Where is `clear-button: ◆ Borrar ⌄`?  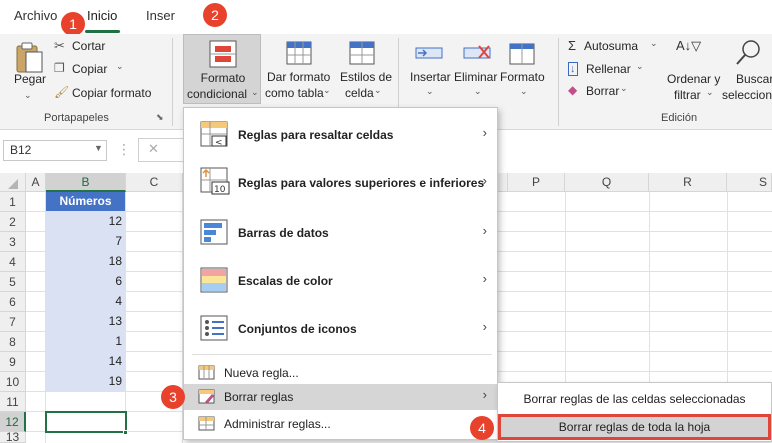
clear-button: ◆ Borrar ⌄ is located at coordinates (598, 92).